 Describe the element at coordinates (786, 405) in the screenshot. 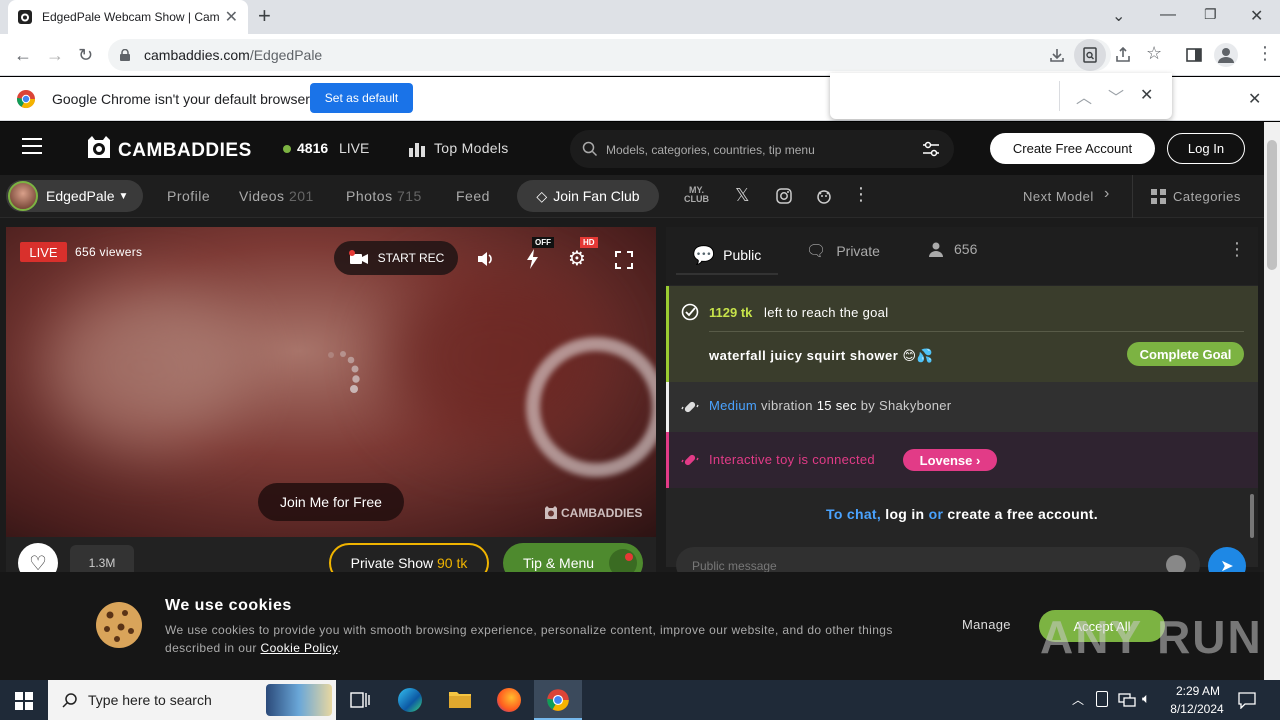

I see `vibration-word: vibration` at that location.